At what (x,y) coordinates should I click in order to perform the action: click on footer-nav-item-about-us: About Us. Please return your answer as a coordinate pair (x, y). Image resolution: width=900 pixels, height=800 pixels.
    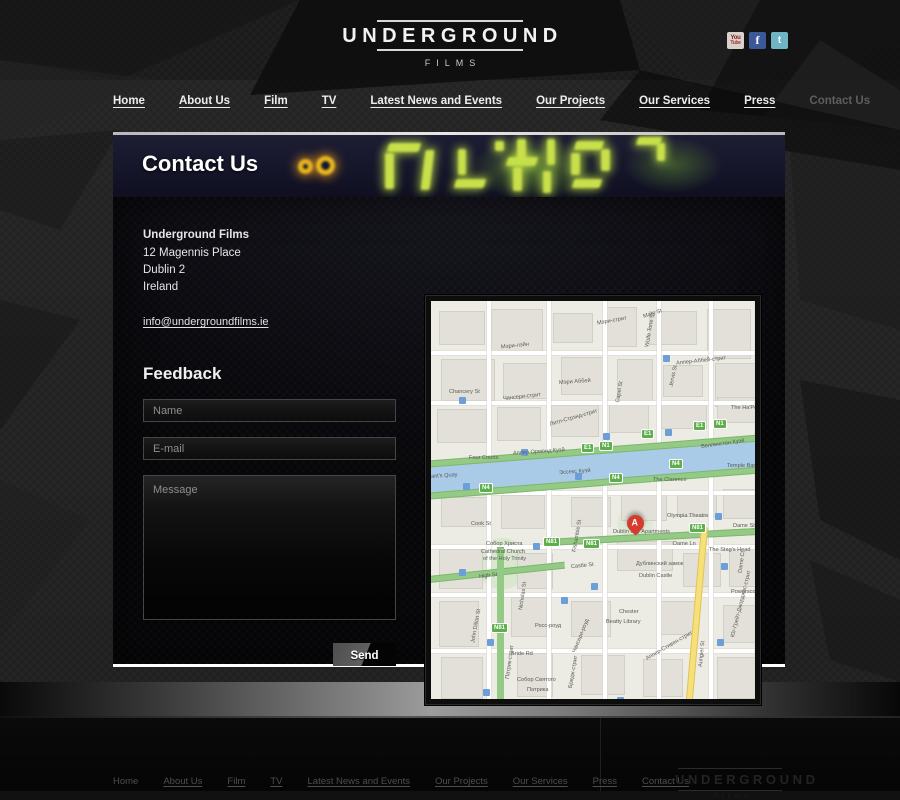
    Looking at the image, I should click on (182, 781).